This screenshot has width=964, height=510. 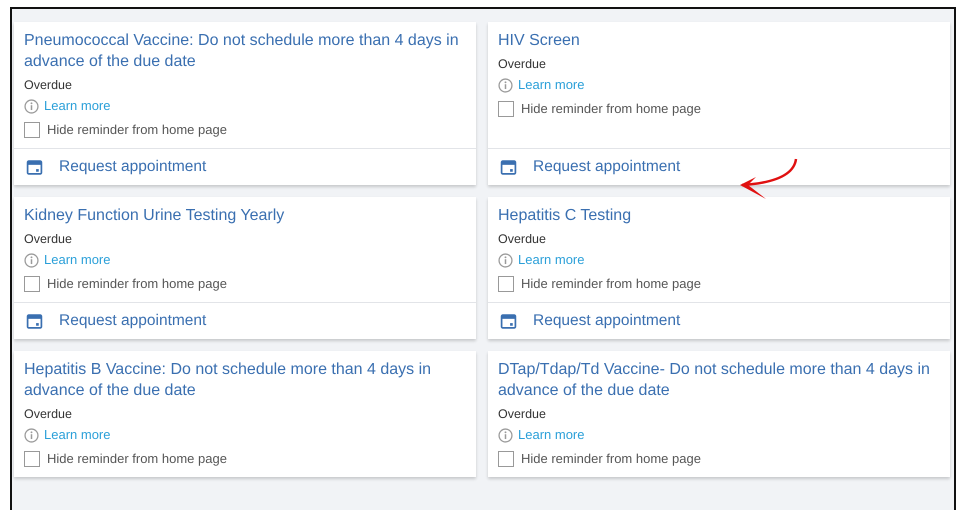 What do you see at coordinates (539, 40) in the screenshot?
I see `reminder-title-link: HIV Screen` at bounding box center [539, 40].